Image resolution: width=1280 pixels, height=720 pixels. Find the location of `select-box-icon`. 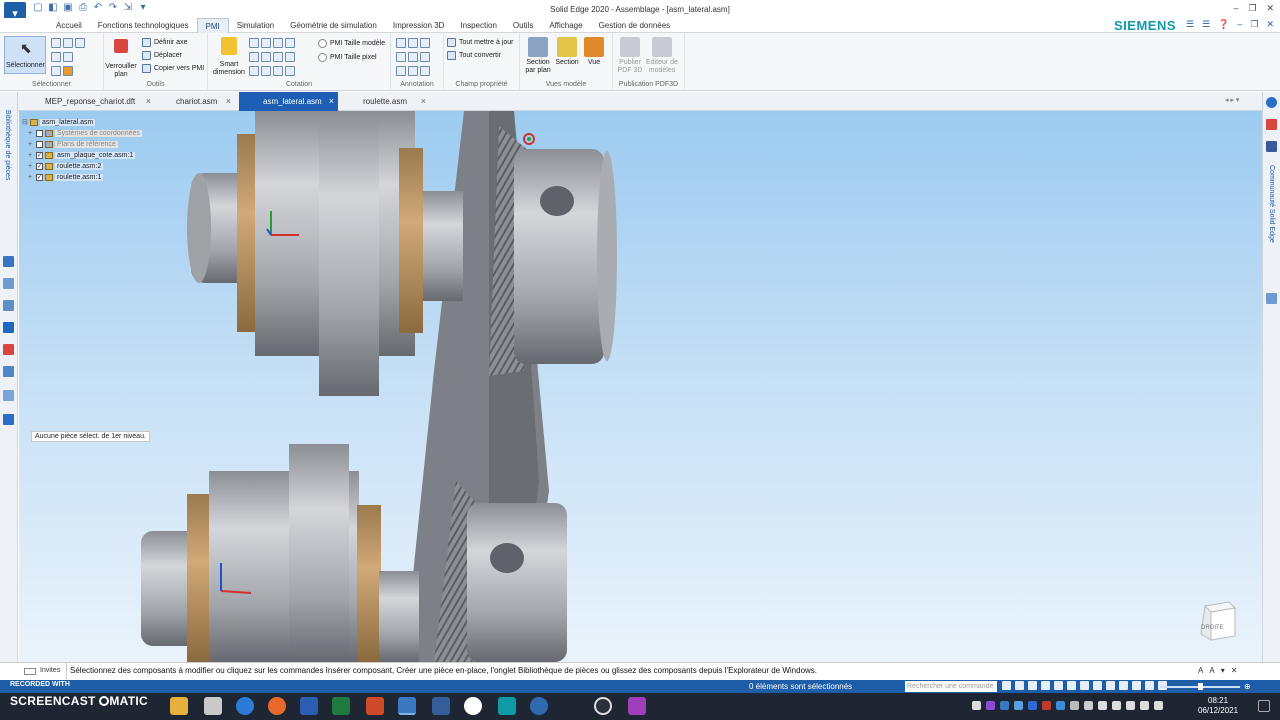

select-box-icon is located at coordinates (68, 43).